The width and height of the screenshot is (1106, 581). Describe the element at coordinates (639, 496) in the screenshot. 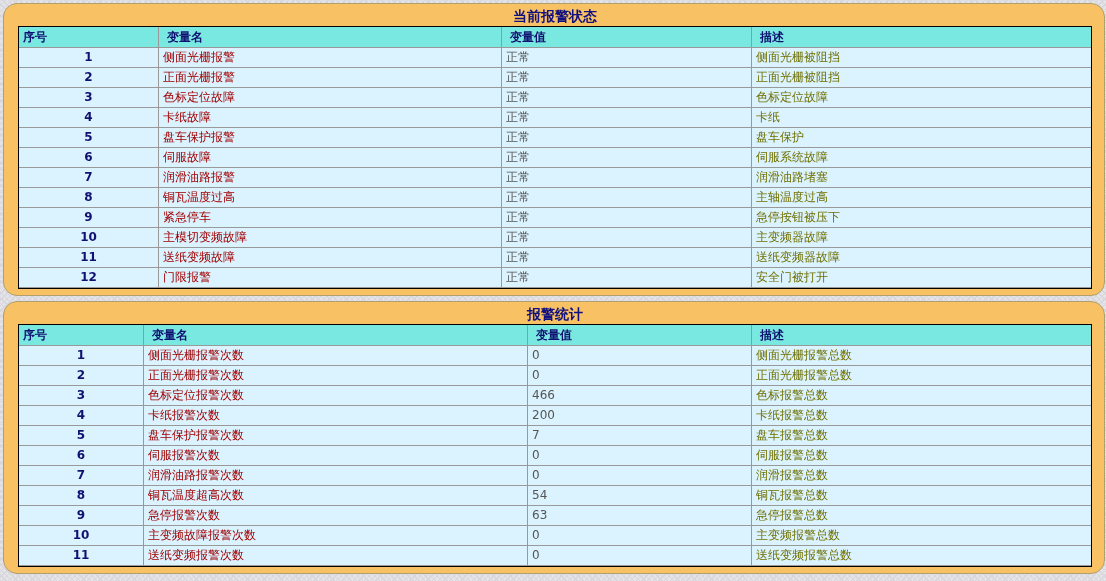

I see `value-cell: 54` at that location.